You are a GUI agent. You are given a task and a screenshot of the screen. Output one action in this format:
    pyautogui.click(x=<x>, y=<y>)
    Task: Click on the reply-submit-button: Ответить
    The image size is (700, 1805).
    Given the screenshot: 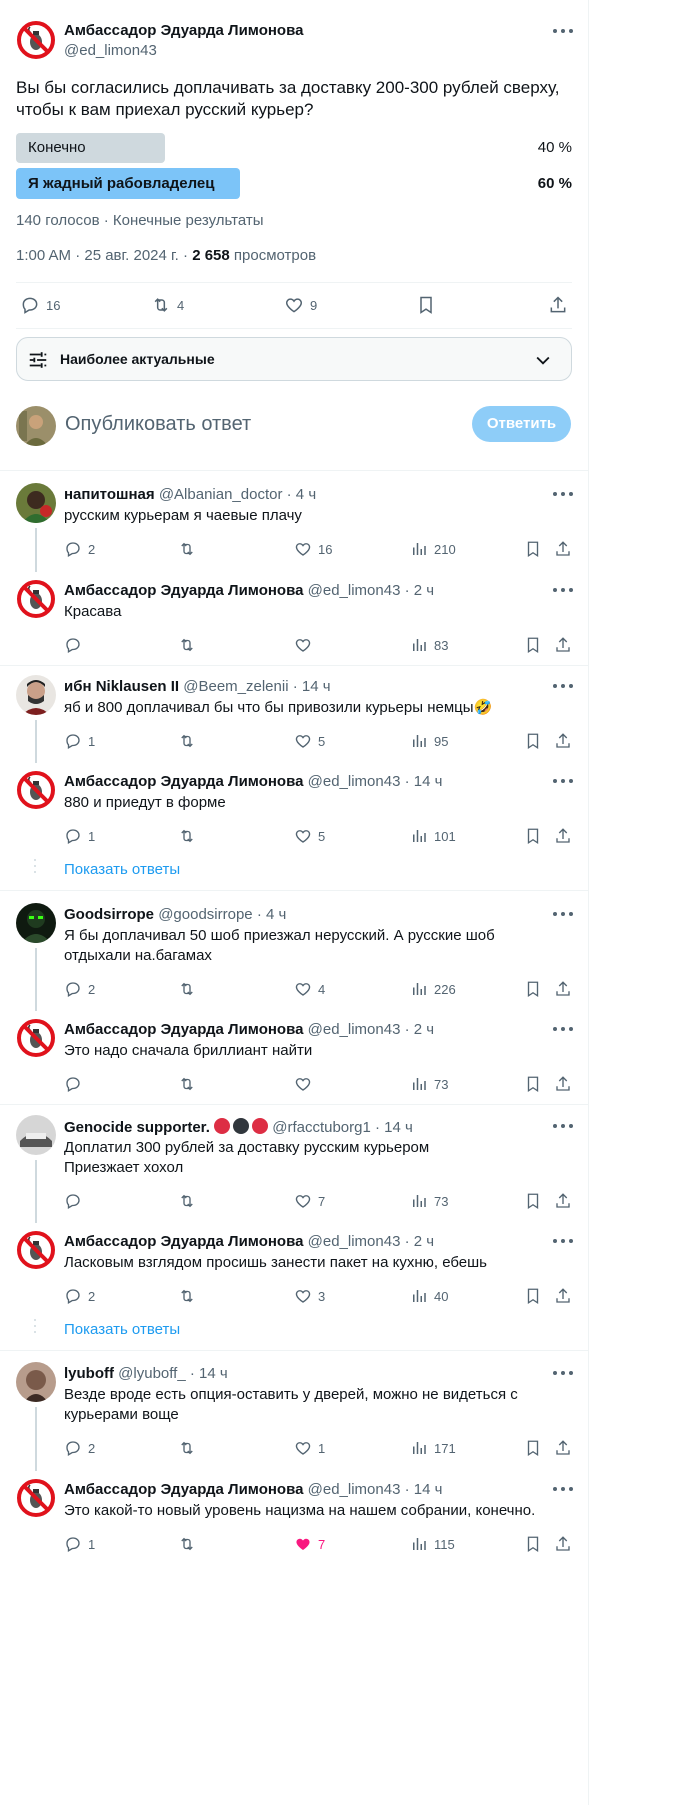 What is the action you would take?
    pyautogui.click(x=521, y=424)
    